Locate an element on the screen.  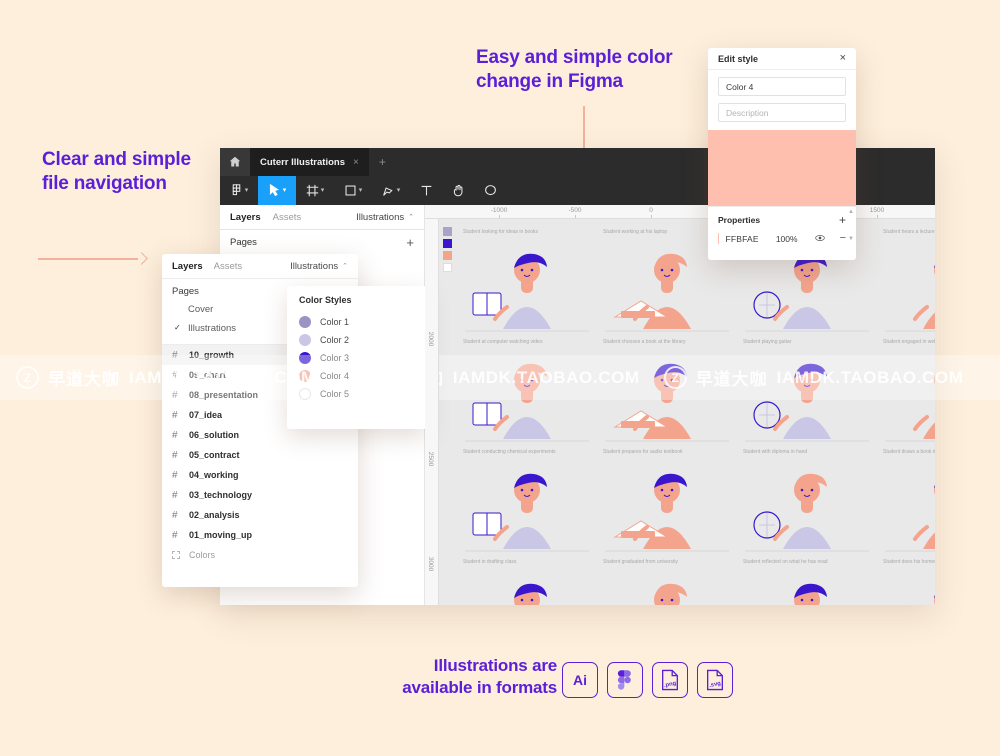
scroll-down-icon: ▼ is located at coordinates (851, 239).